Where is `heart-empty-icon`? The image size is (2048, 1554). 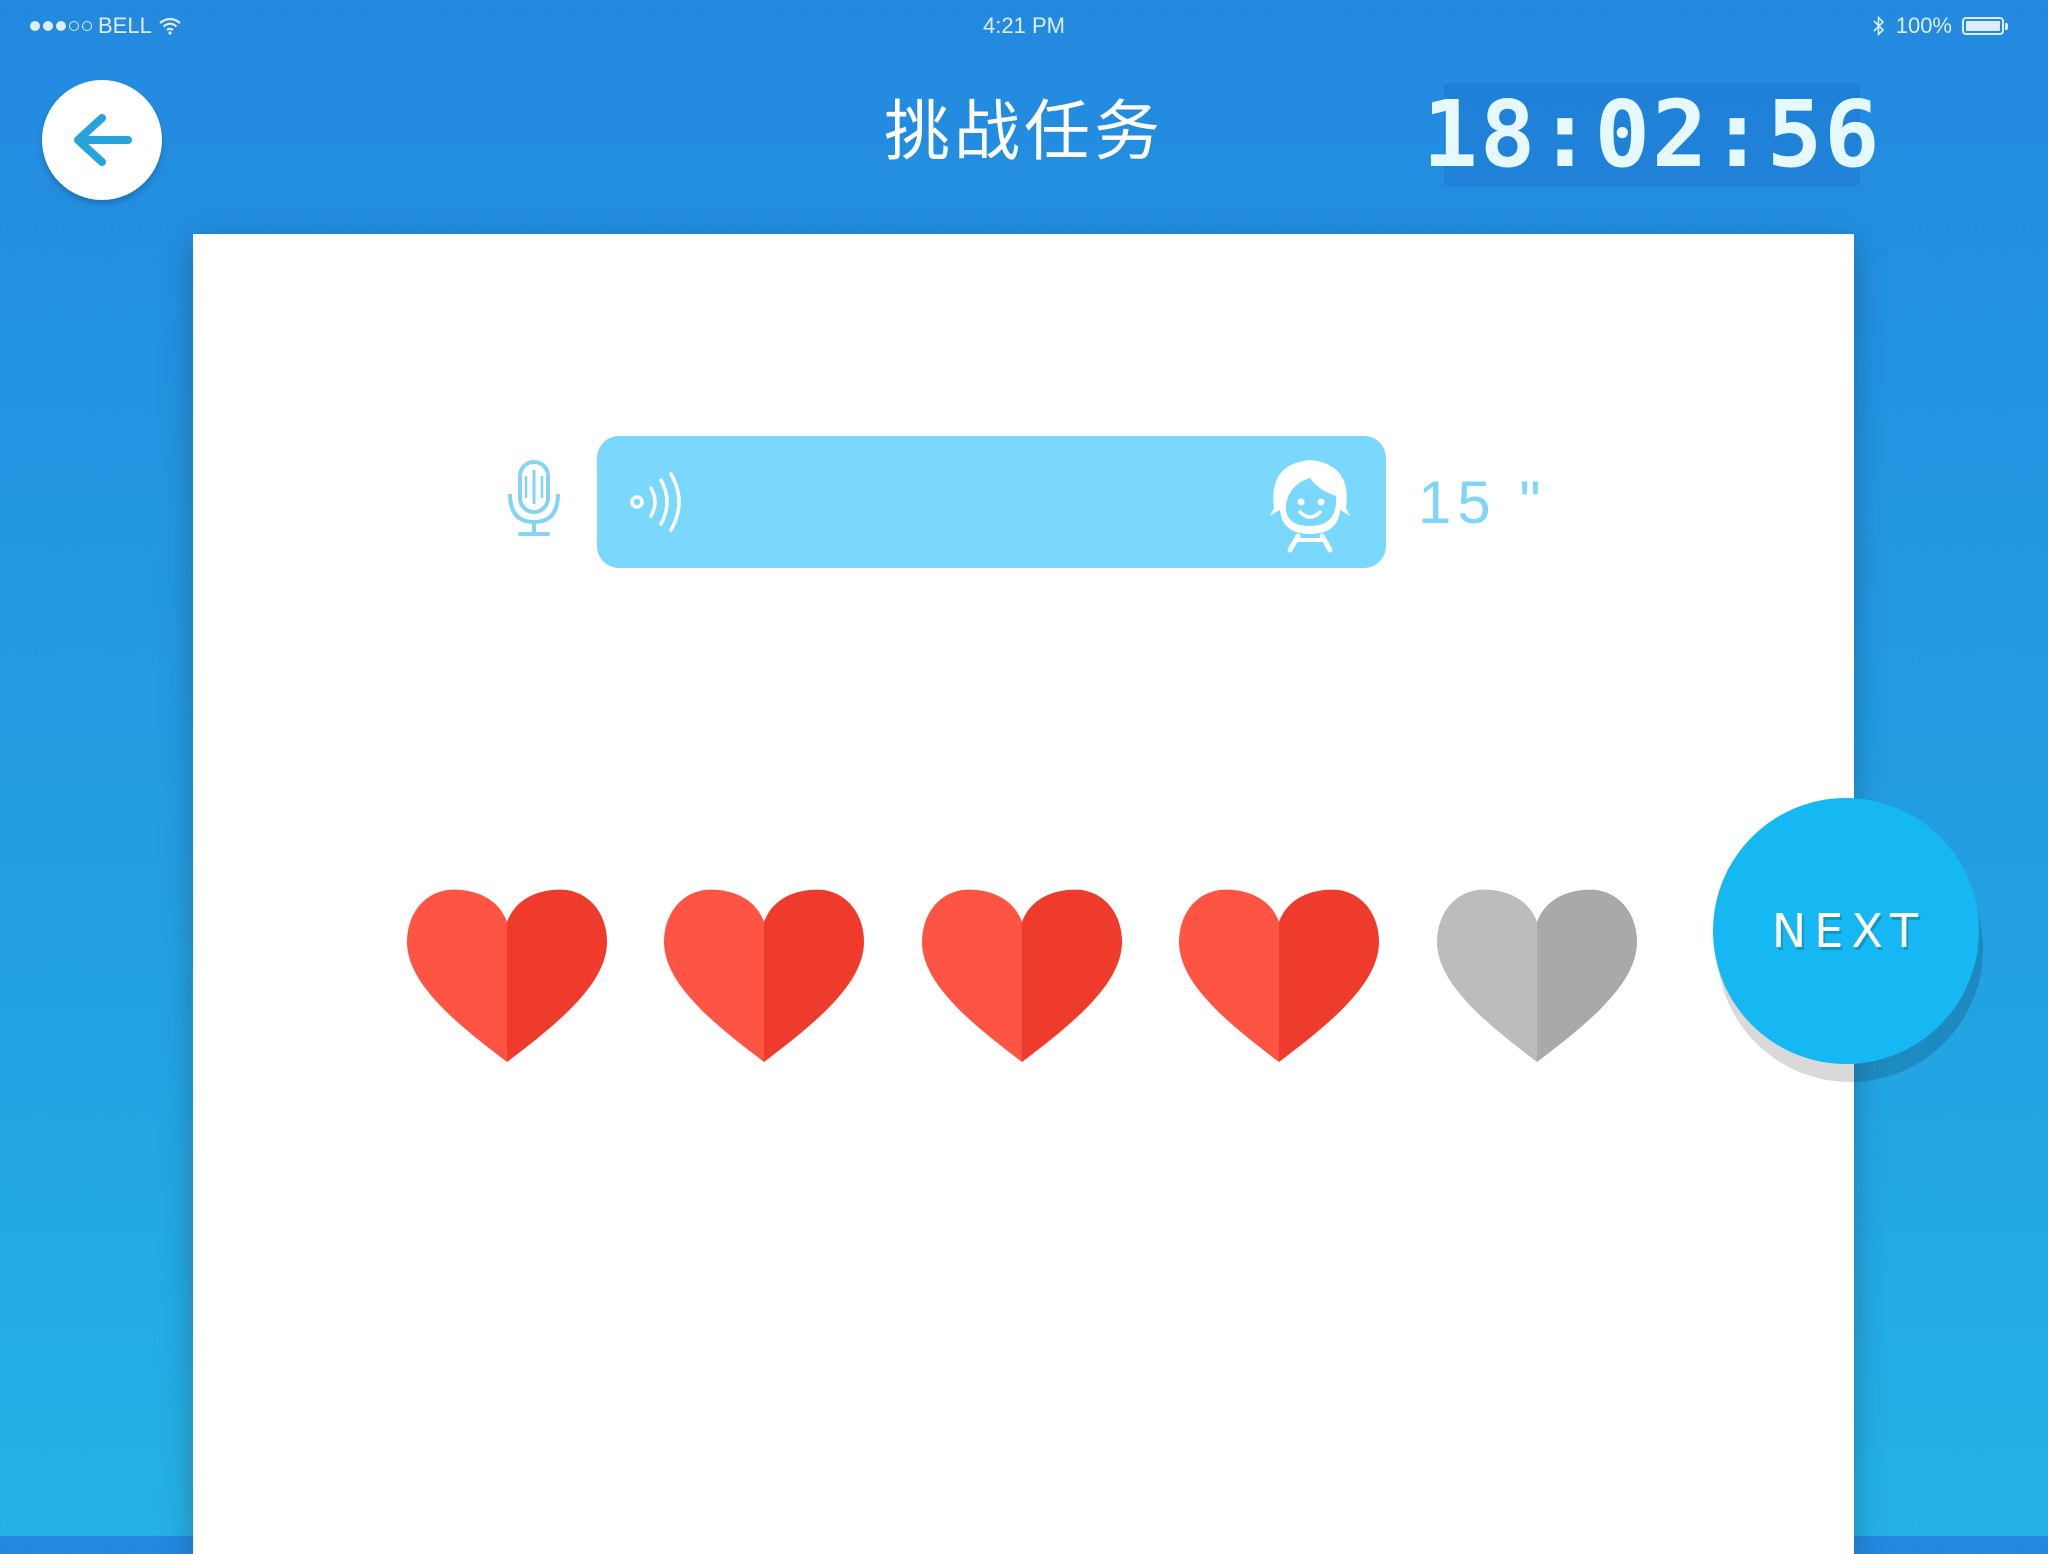
heart-empty-icon is located at coordinates (1537, 975).